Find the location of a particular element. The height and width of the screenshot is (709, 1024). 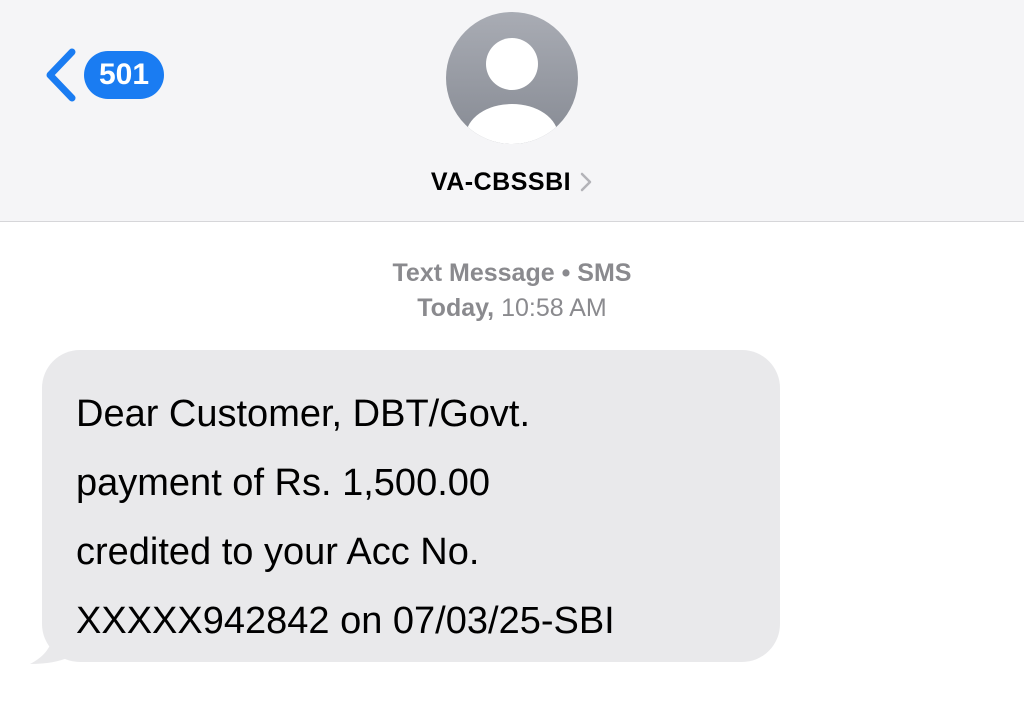

chevron-left-icon is located at coordinates (61, 75).